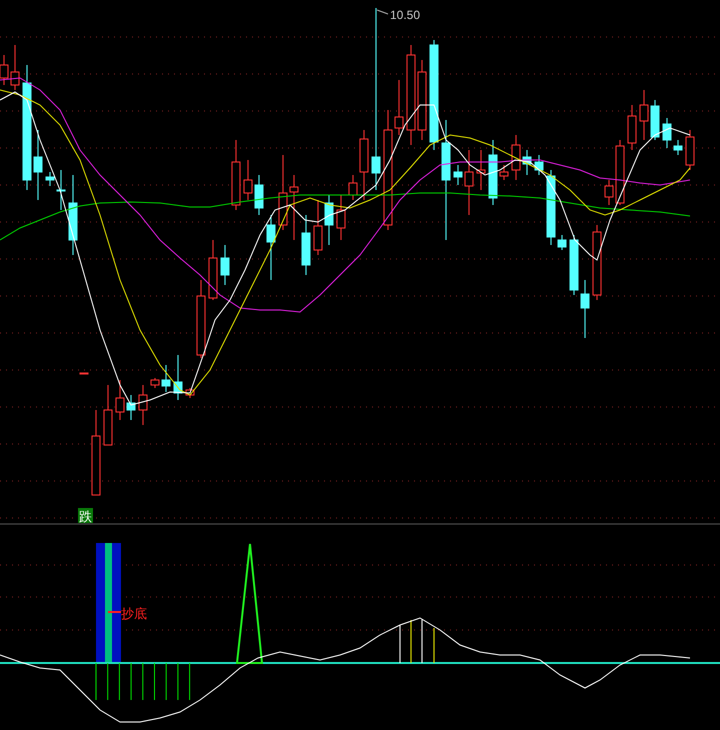  What do you see at coordinates (382, 12) in the screenshot?
I see `leader-line` at bounding box center [382, 12].